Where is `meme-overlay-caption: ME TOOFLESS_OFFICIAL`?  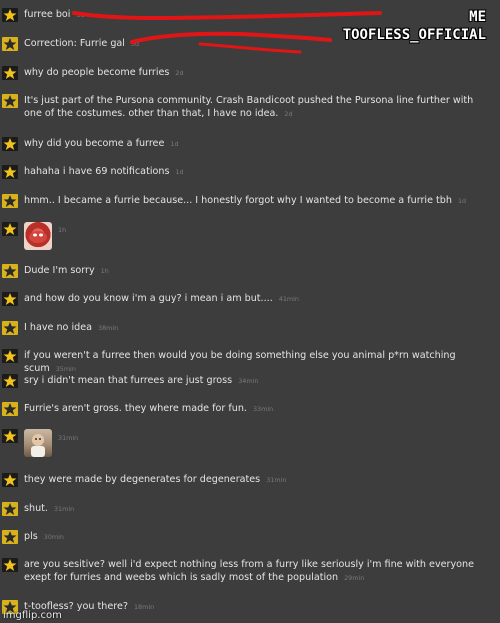
meme-overlay-caption: ME TOOFLESS_OFFICIAL is located at coordinates (414, 26).